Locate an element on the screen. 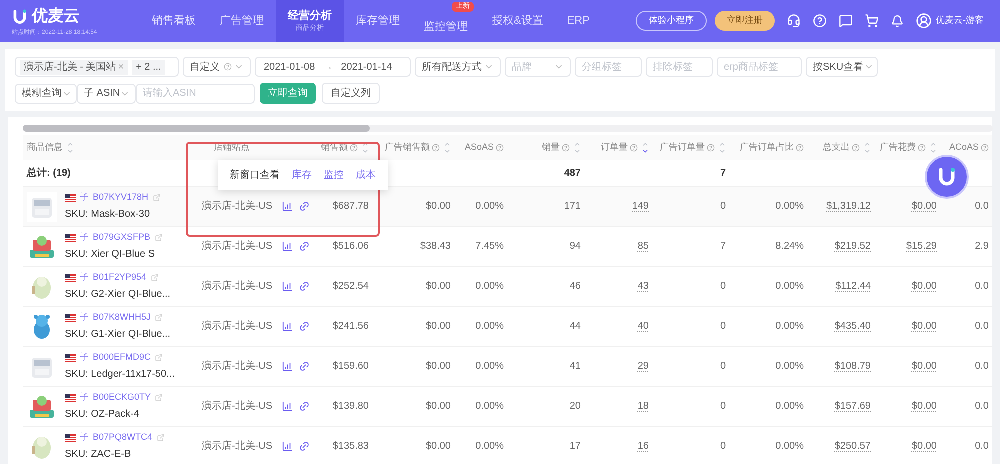 This screenshot has height=464, width=1000. value-link: 18 is located at coordinates (643, 406).